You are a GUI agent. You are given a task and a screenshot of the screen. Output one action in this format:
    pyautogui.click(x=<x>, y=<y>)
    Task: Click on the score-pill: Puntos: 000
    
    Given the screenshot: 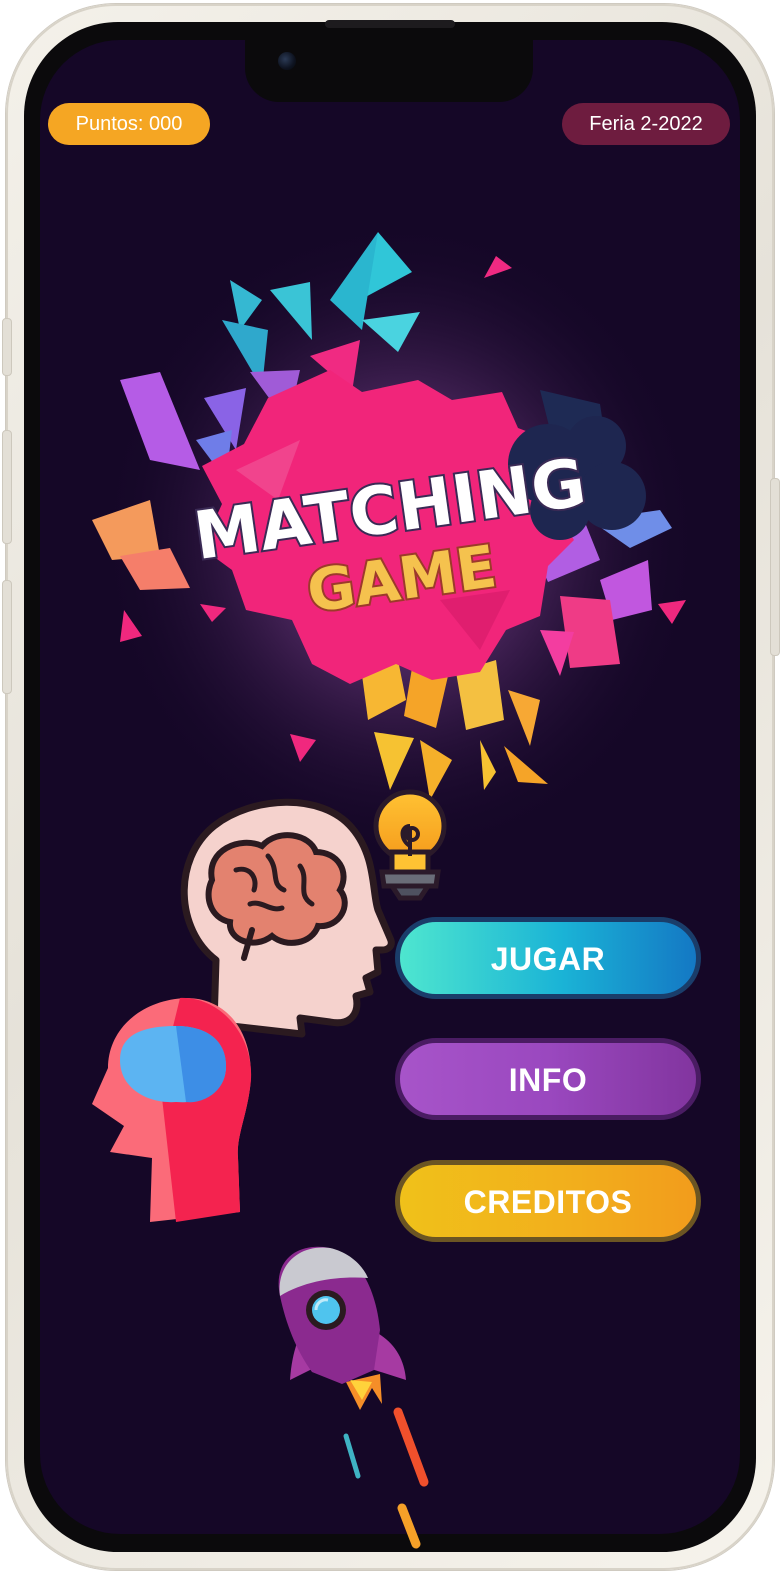 What is the action you would take?
    pyautogui.click(x=129, y=124)
    